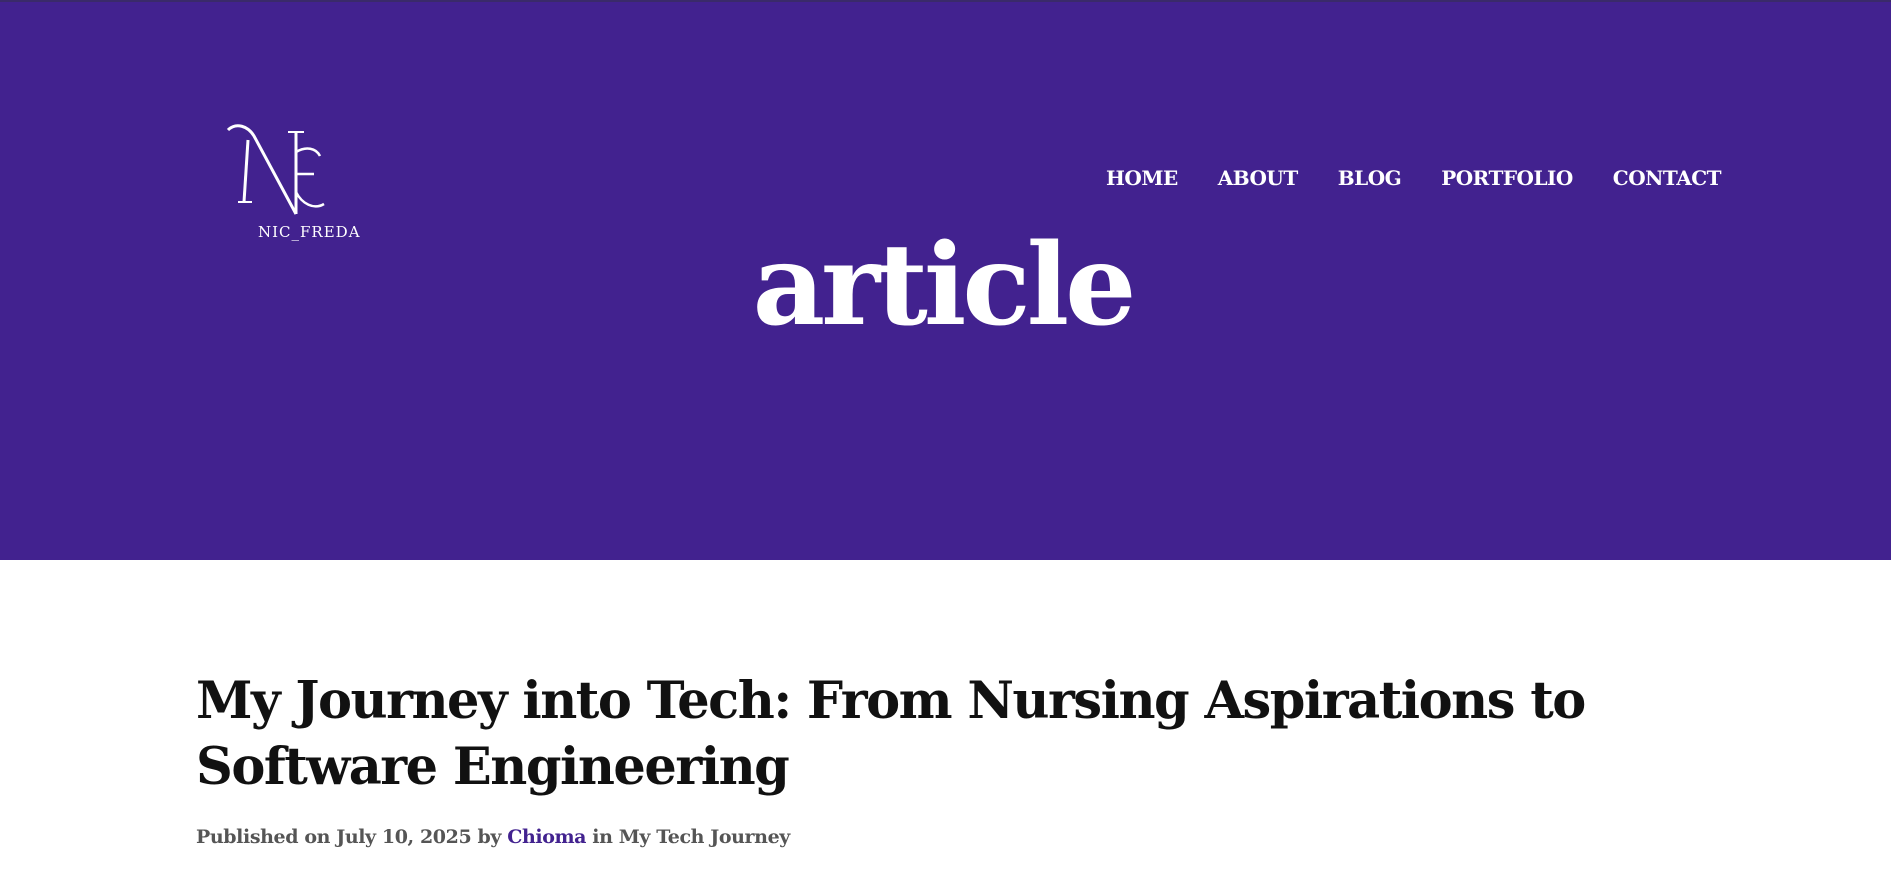 The width and height of the screenshot is (1891, 876). What do you see at coordinates (404, 837) in the screenshot?
I see `meta-date: July 10, 2025` at bounding box center [404, 837].